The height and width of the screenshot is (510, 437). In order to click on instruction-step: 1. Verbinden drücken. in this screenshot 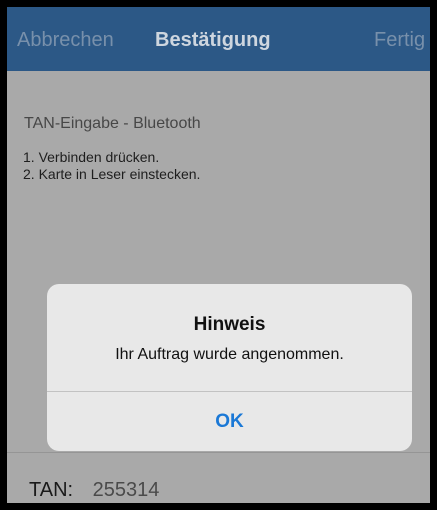, I will do `click(91, 157)`.